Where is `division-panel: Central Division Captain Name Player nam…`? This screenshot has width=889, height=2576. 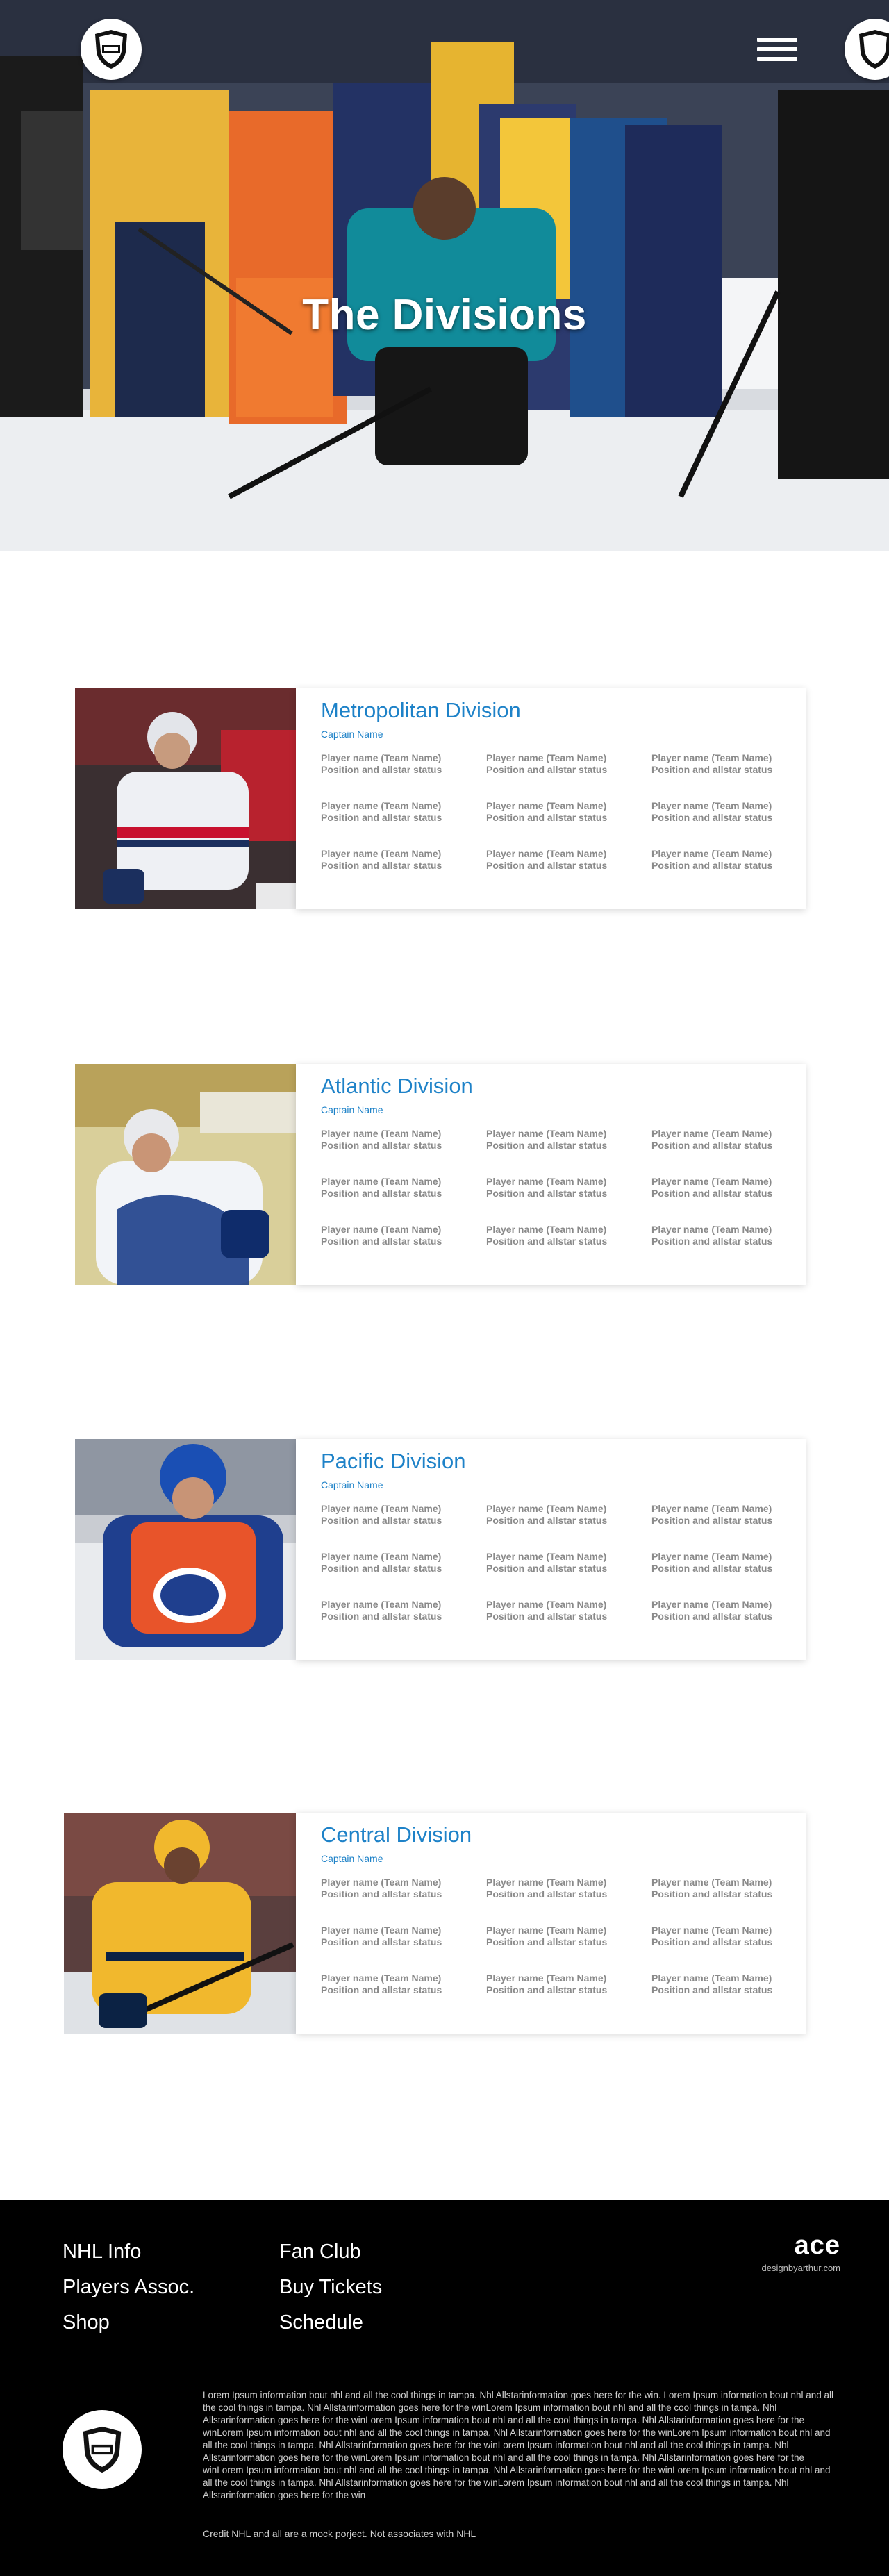 division-panel: Central Division Captain Name Player nam… is located at coordinates (551, 1923).